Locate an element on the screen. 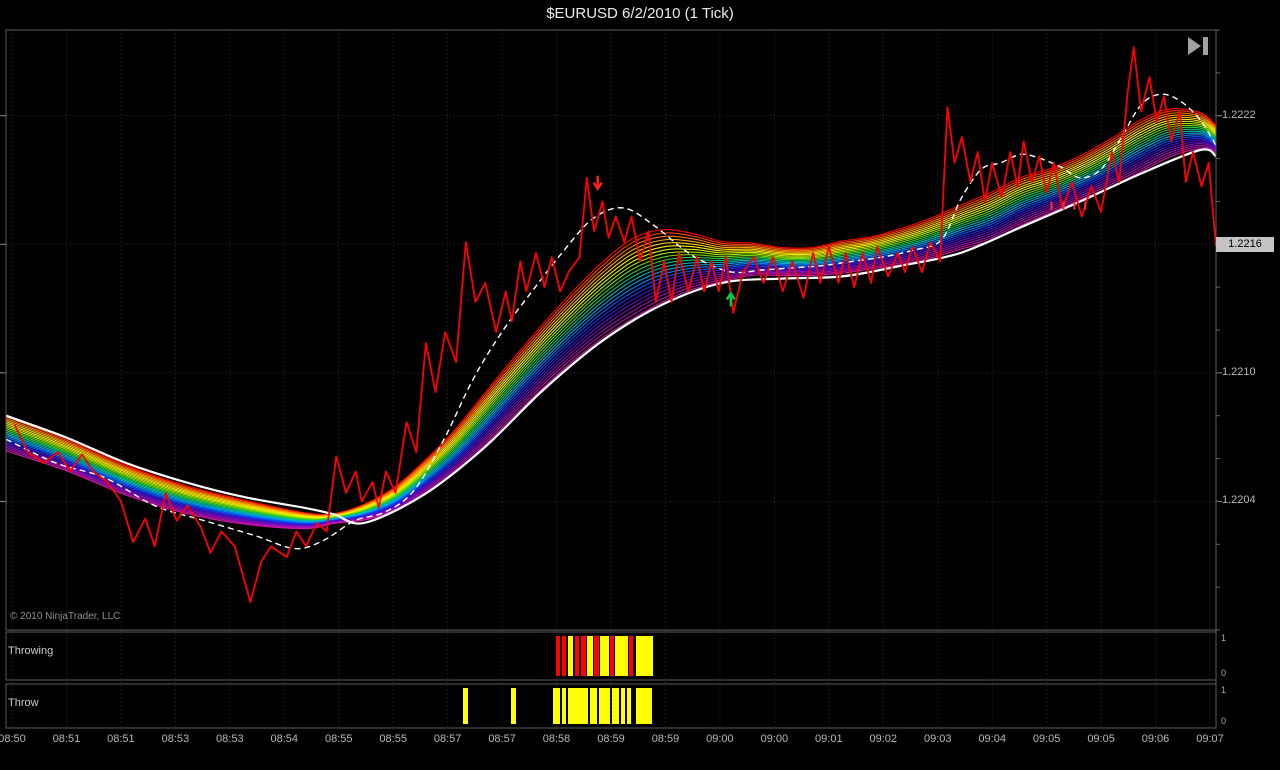 This screenshot has width=1280, height=770. time-label: 09:01 is located at coordinates (829, 739).